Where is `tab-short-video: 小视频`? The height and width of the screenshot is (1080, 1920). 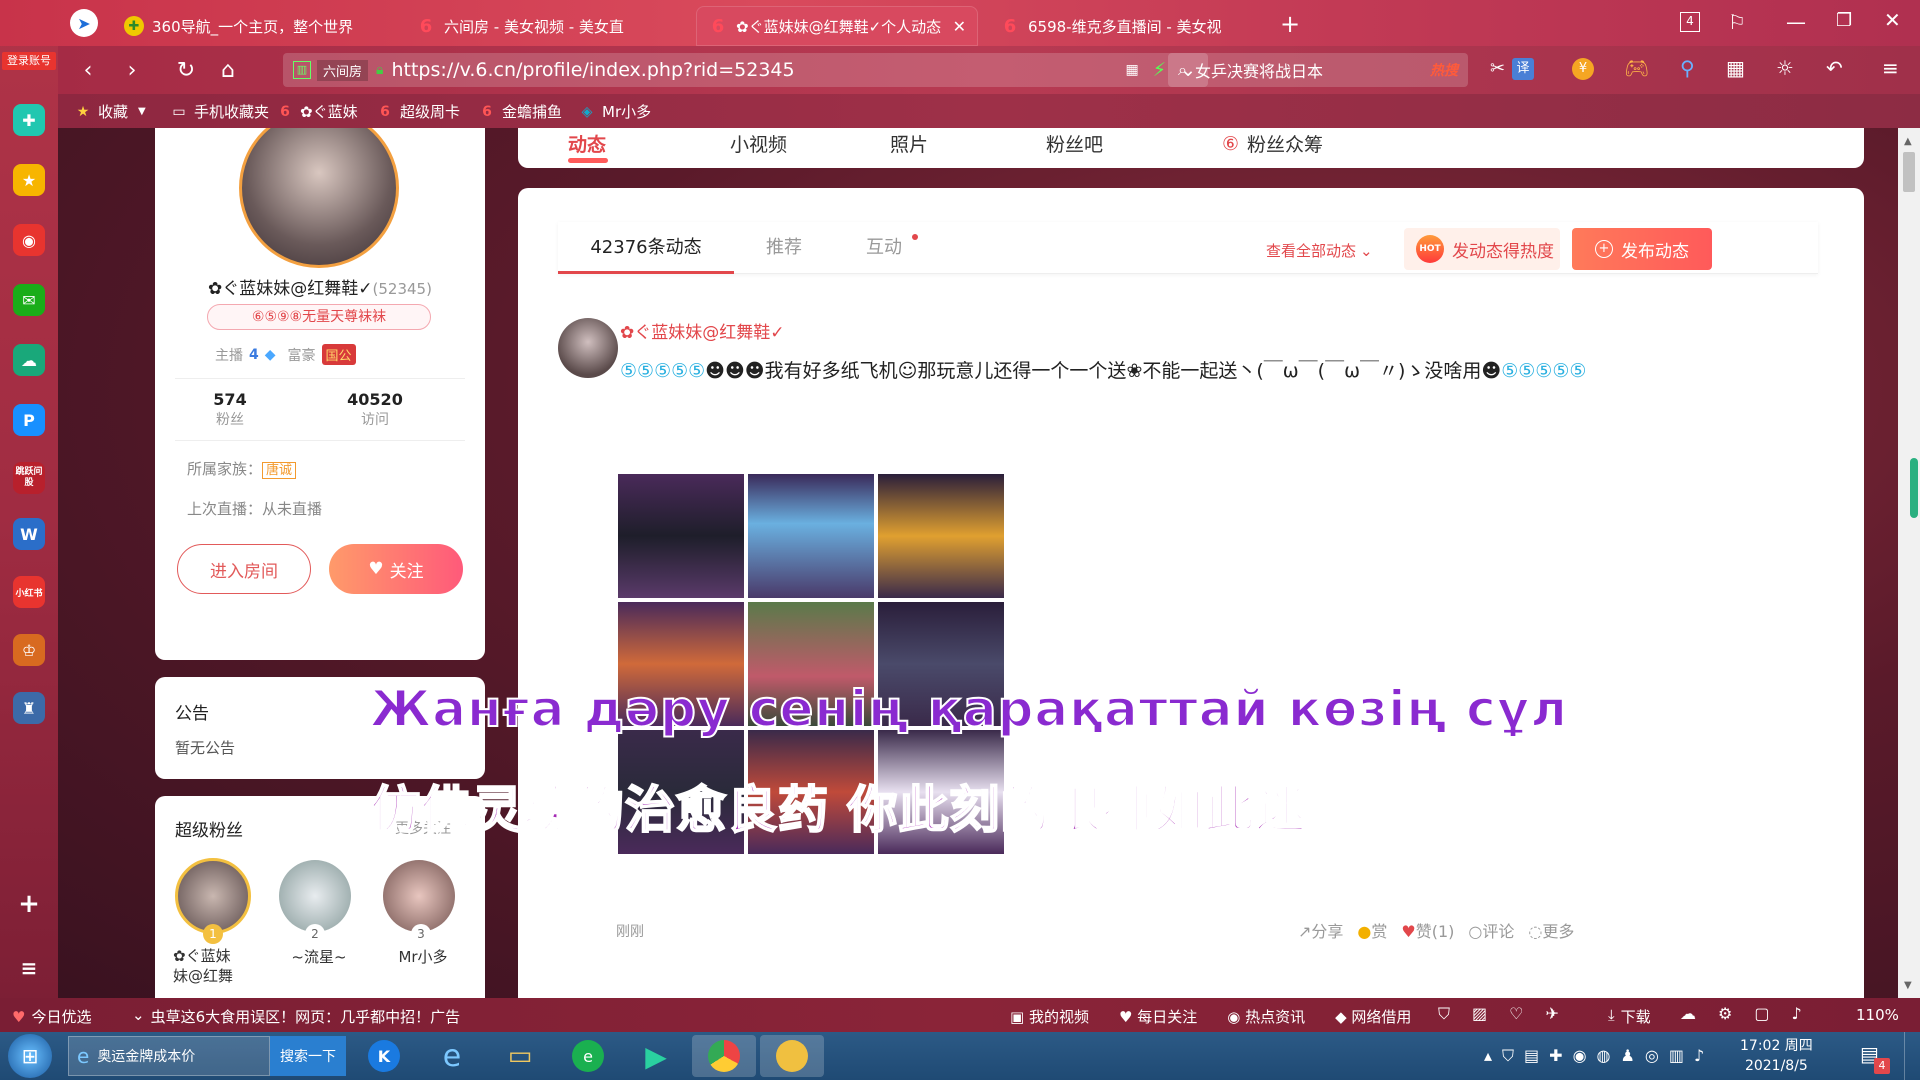
tab-short-video: 小视频 is located at coordinates (758, 143).